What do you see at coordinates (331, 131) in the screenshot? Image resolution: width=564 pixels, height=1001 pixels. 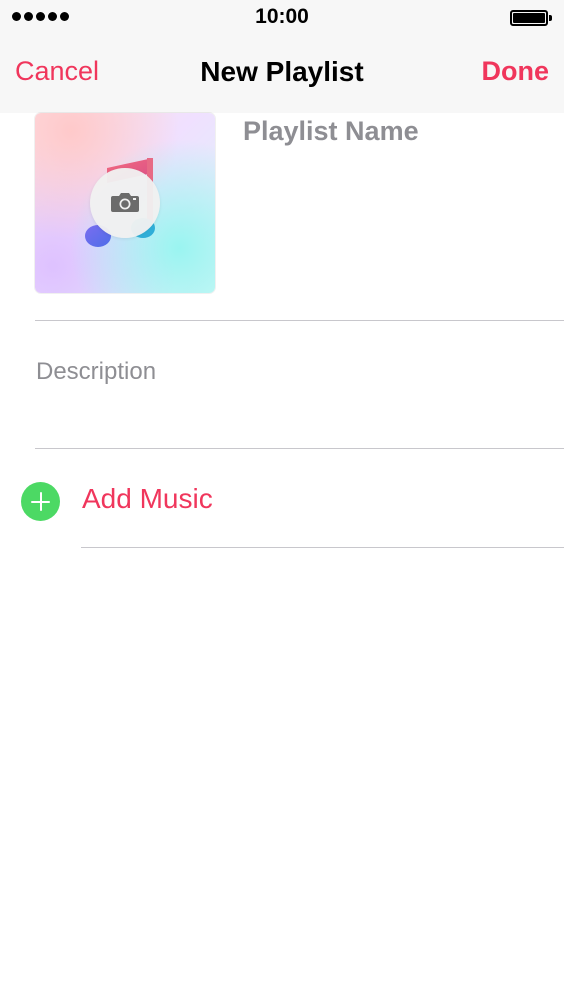 I see `playlist-name-field: Playlist Name` at bounding box center [331, 131].